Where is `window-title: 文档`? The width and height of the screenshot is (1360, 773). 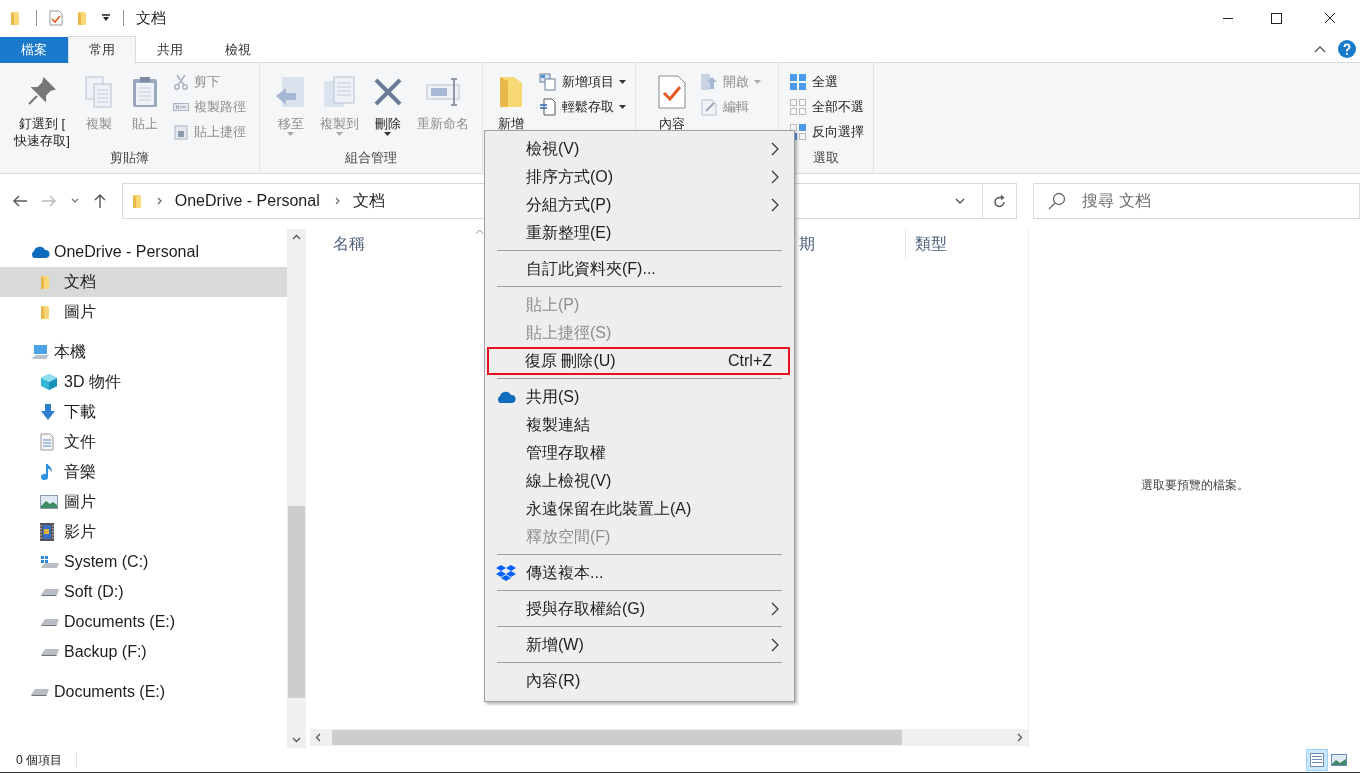
window-title: 文档 is located at coordinates (151, 18).